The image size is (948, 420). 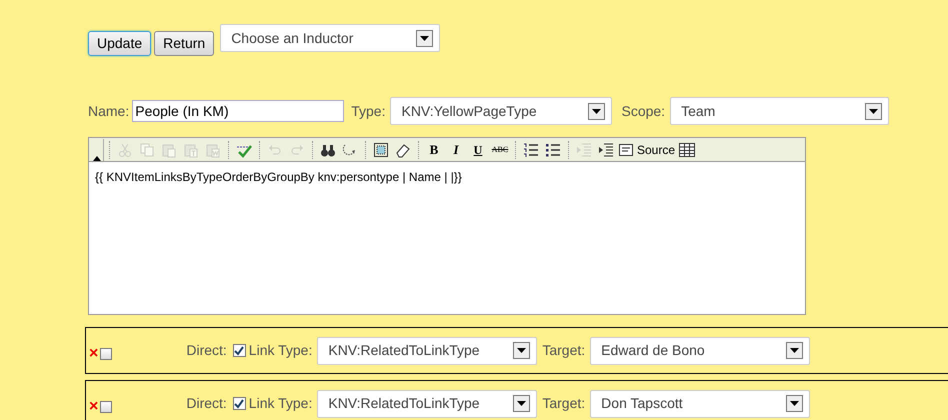 I want to click on source-button: Source, so click(x=647, y=150).